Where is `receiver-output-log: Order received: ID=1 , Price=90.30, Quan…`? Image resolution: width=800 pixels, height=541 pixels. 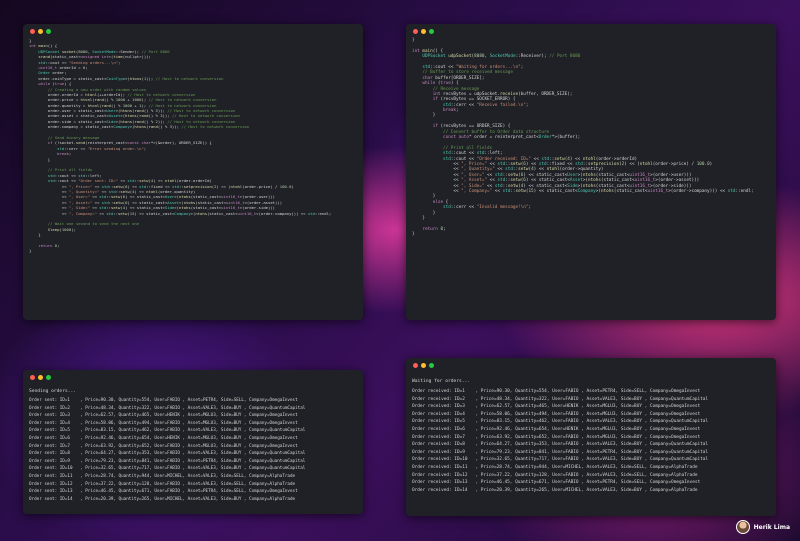 receiver-output-log: Order received: ID=1 , Price=90.30, Quan… is located at coordinates (560, 441).